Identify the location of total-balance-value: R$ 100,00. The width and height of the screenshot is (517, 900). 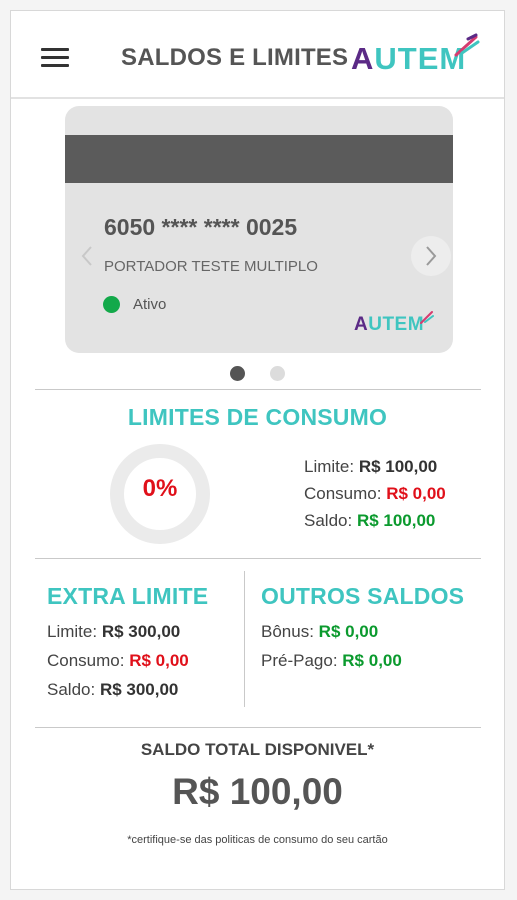
(257, 791).